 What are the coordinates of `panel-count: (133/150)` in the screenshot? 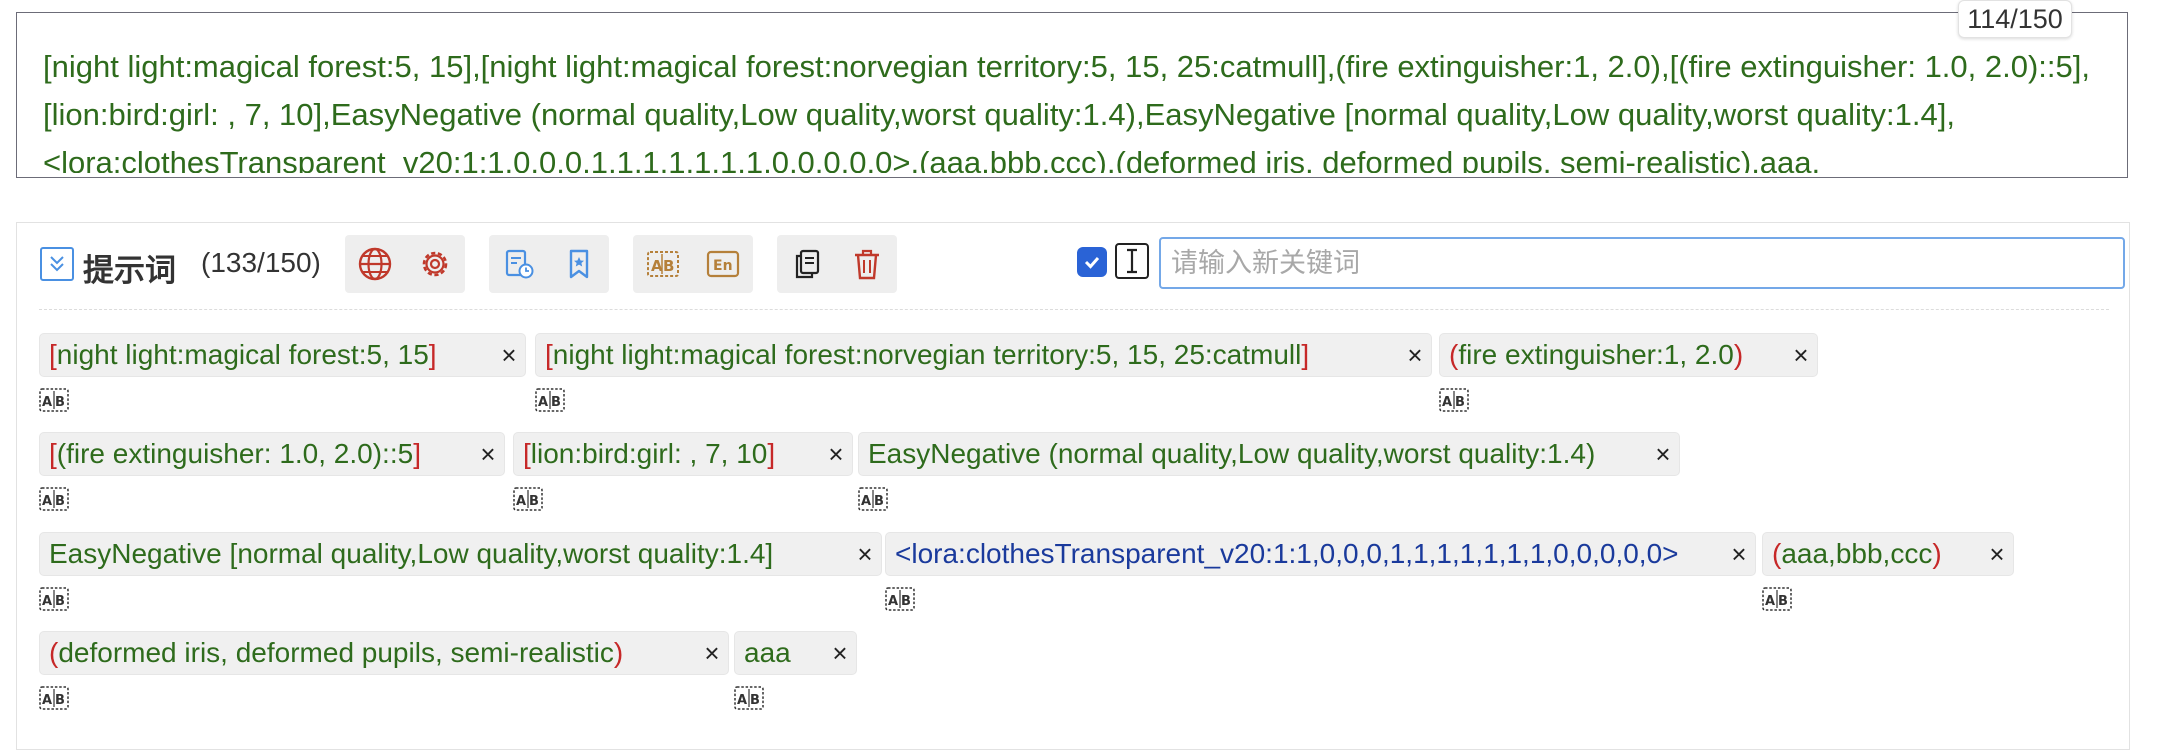 It's located at (261, 262).